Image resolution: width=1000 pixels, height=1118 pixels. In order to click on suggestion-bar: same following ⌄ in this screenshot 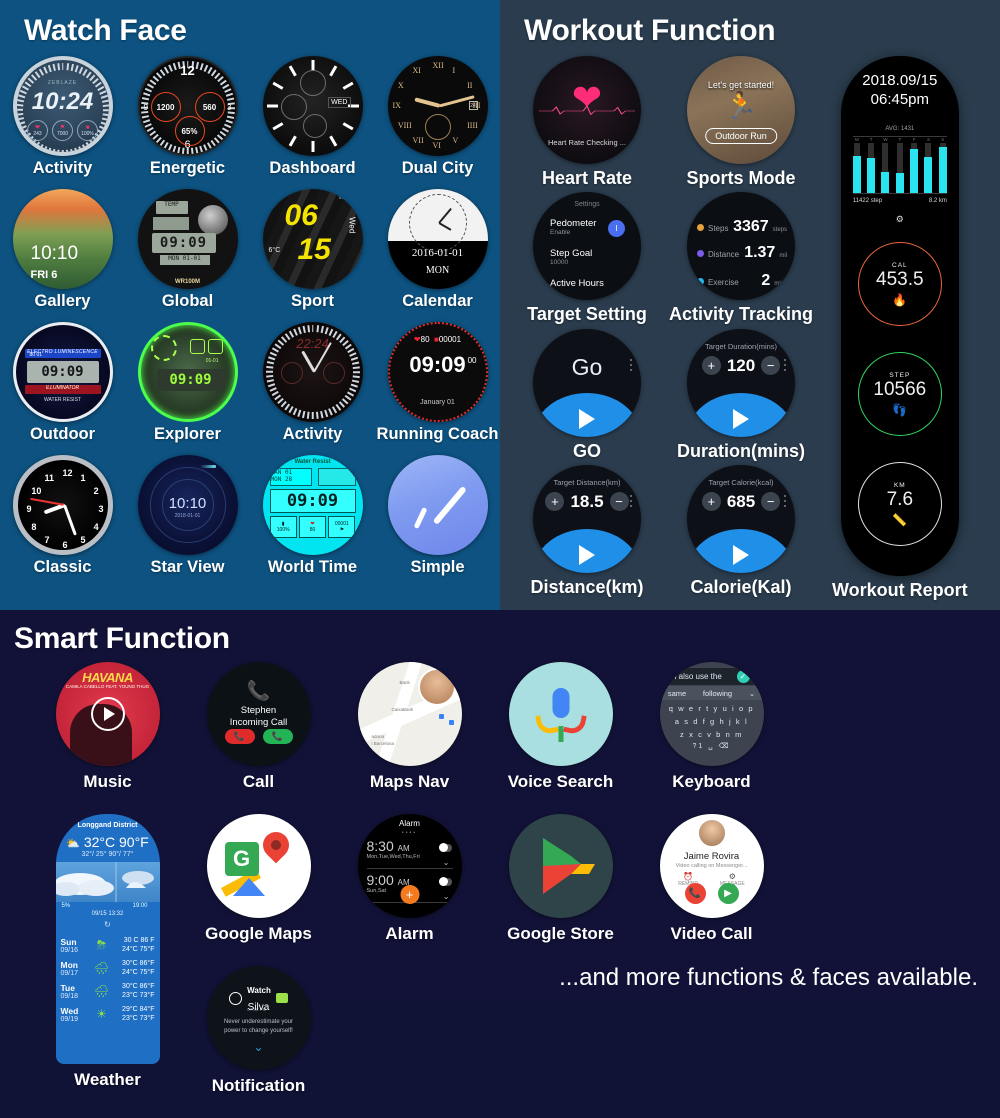, I will do `click(711, 693)`.